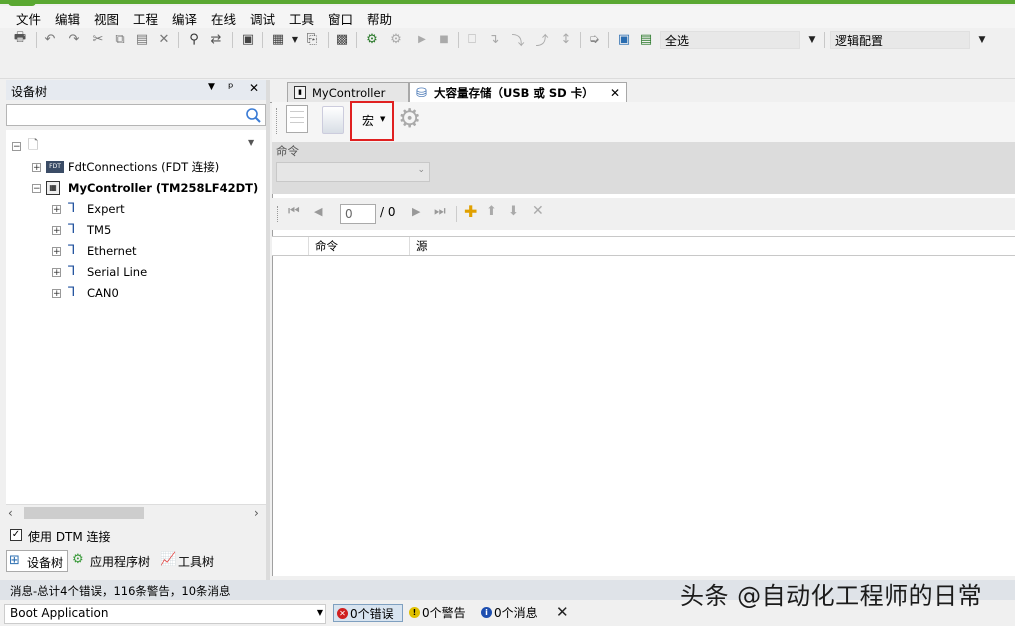 Image resolution: width=1015 pixels, height=626 pixels. Describe the element at coordinates (145, 18) in the screenshot. I see `menu-project: 工程` at that location.